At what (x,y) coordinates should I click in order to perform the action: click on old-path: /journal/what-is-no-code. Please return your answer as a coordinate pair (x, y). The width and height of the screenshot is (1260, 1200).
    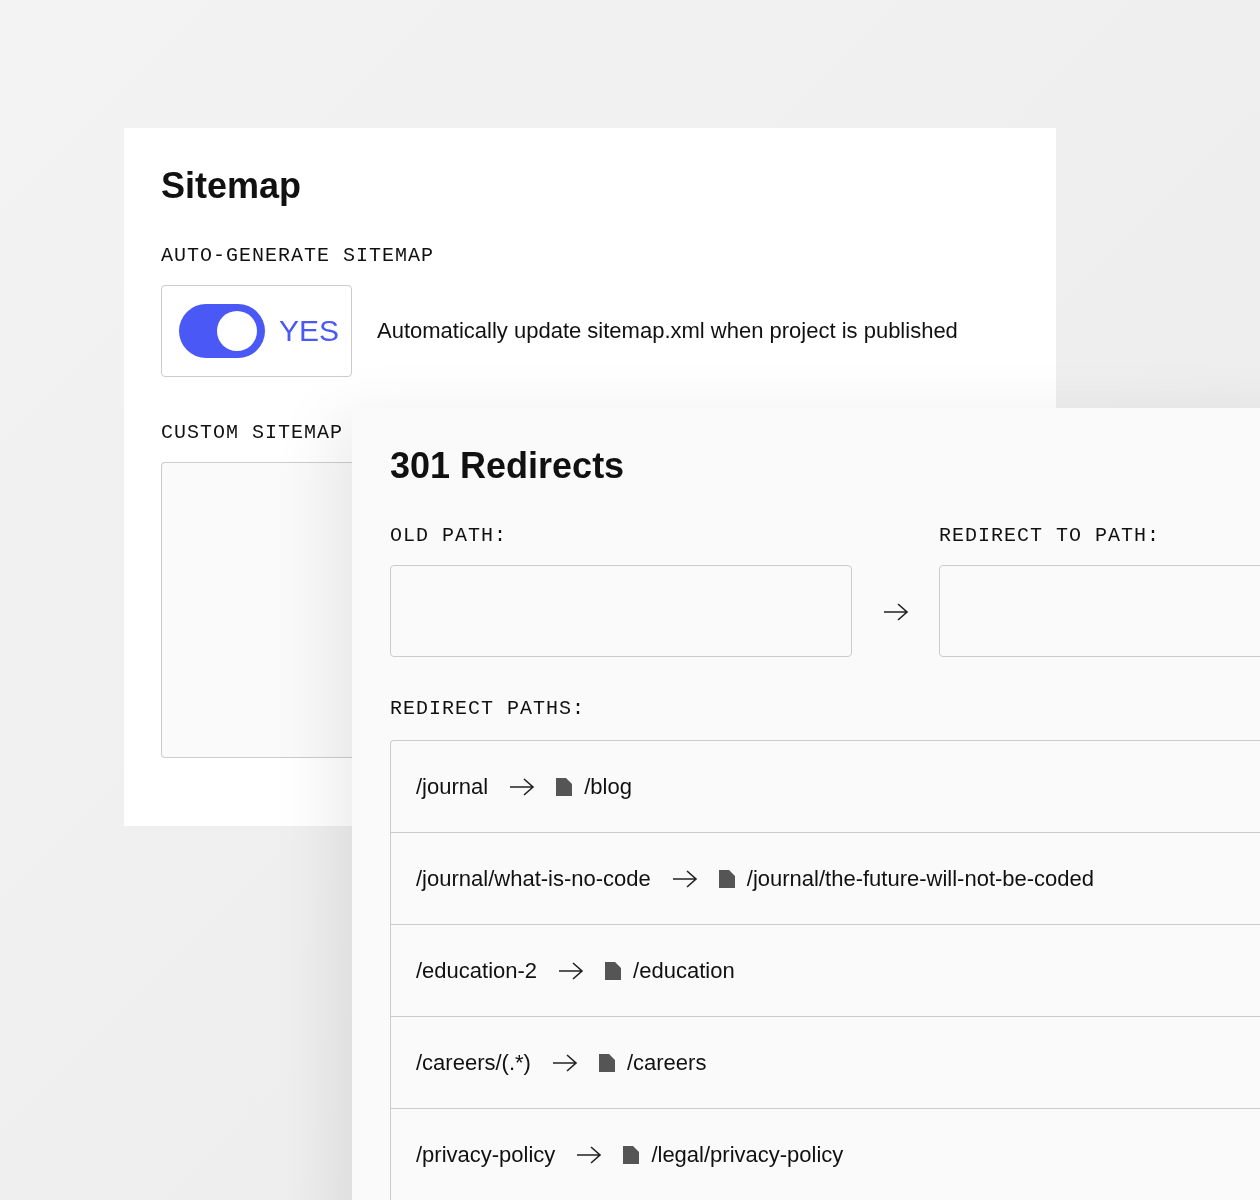
    Looking at the image, I should click on (533, 878).